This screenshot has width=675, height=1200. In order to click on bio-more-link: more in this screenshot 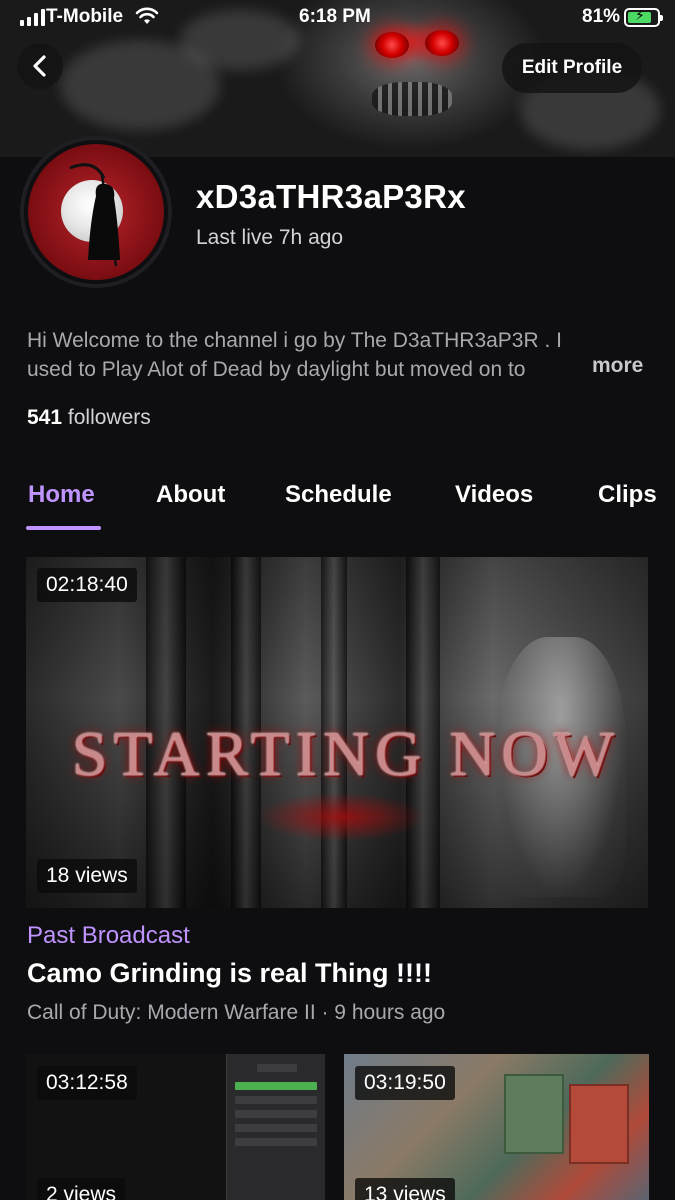, I will do `click(617, 366)`.